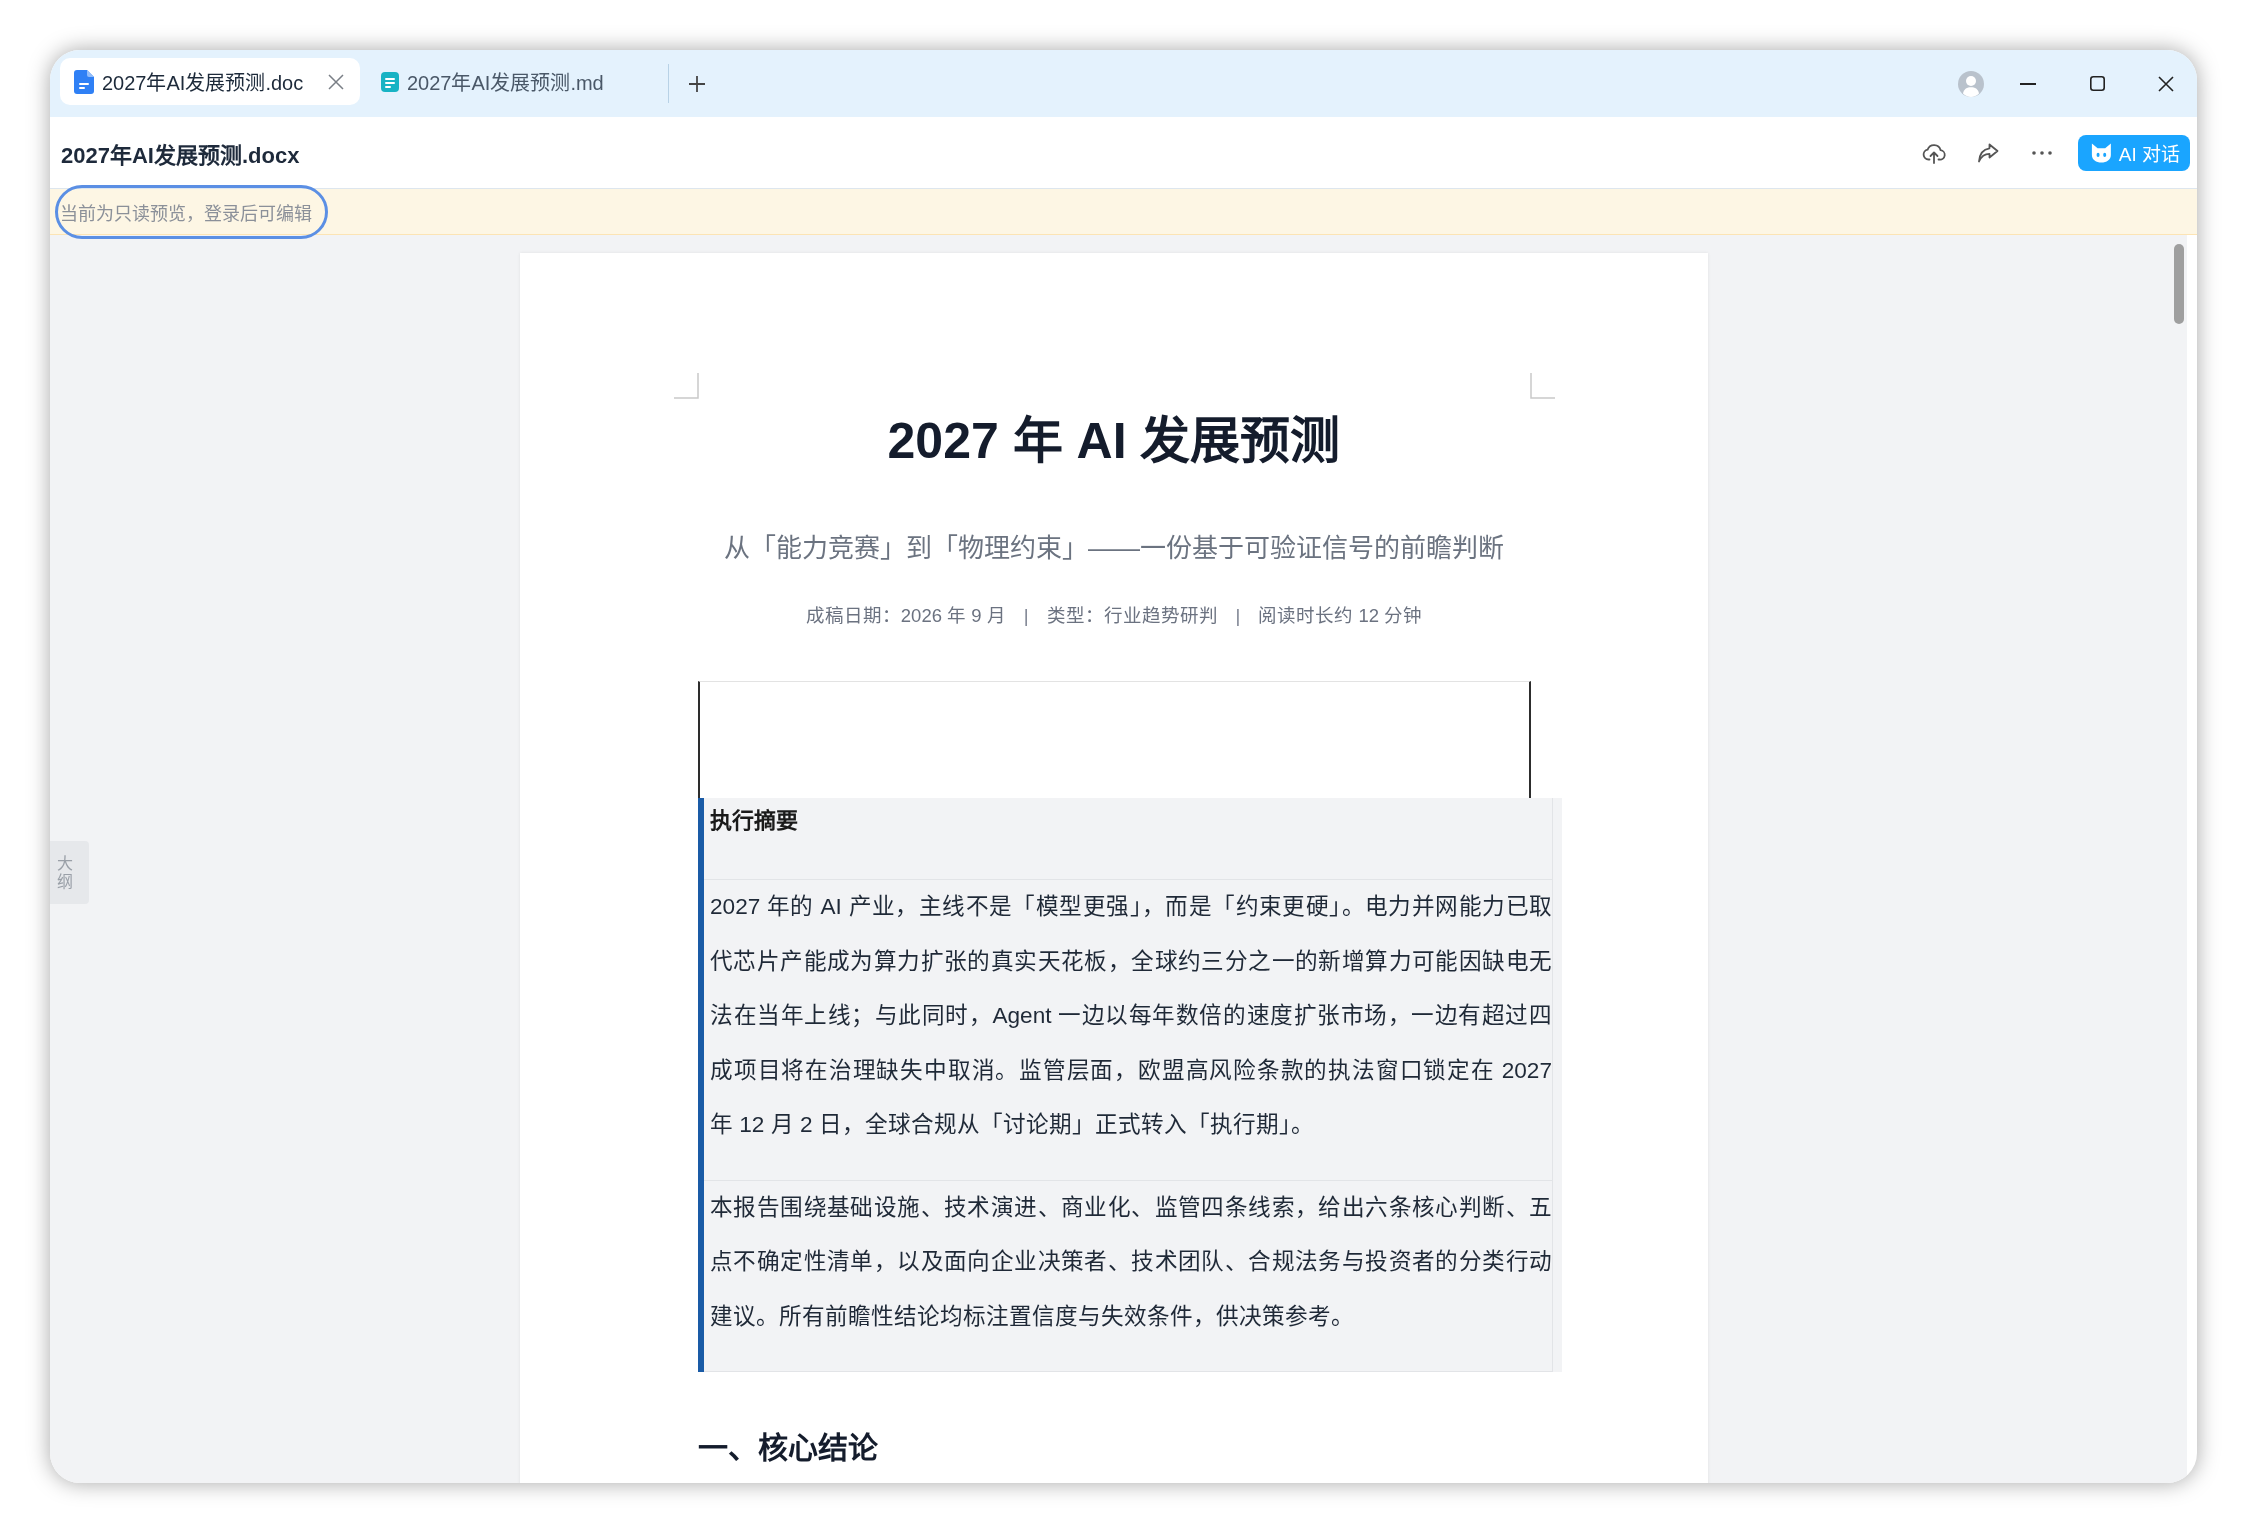 The width and height of the screenshot is (2247, 1534). I want to click on meta-info: 阅读时长约 12 分钟, so click(1340, 616).